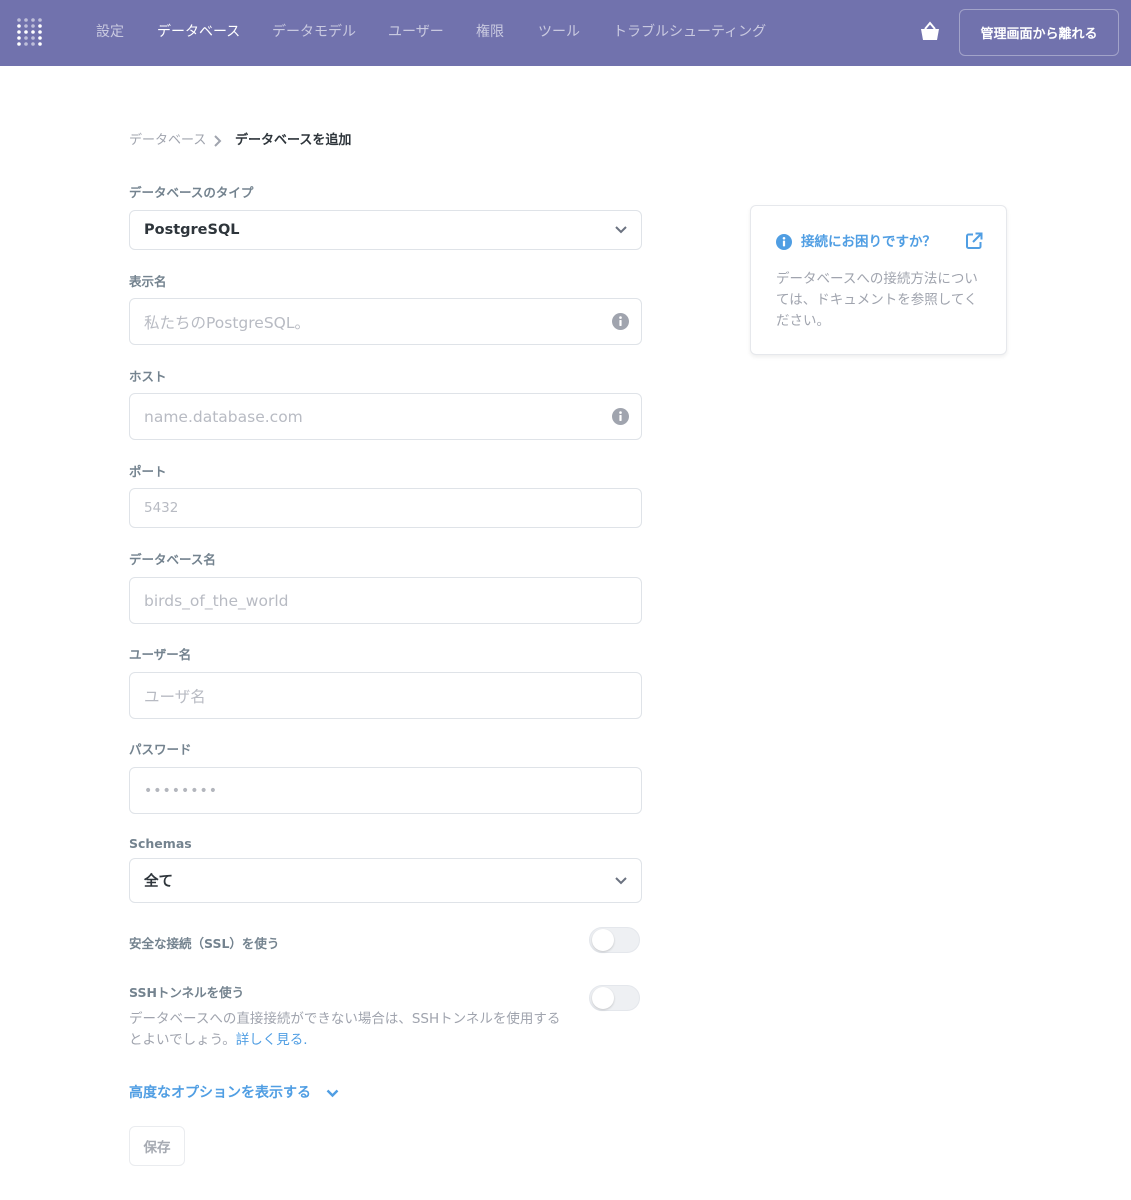 The image size is (1131, 1200). What do you see at coordinates (293, 140) in the screenshot?
I see `breadcrumb-current: データベースを追加` at bounding box center [293, 140].